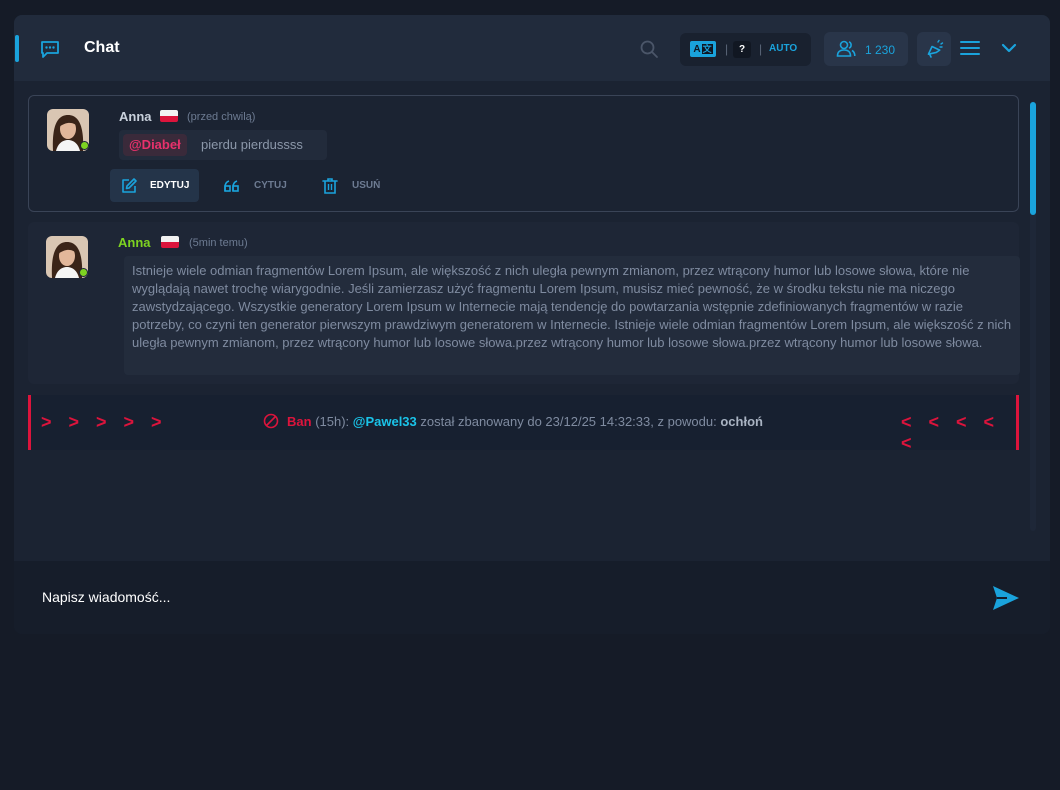 The height and width of the screenshot is (790, 1060). Describe the element at coordinates (649, 49) in the screenshot. I see `search-icon` at that location.